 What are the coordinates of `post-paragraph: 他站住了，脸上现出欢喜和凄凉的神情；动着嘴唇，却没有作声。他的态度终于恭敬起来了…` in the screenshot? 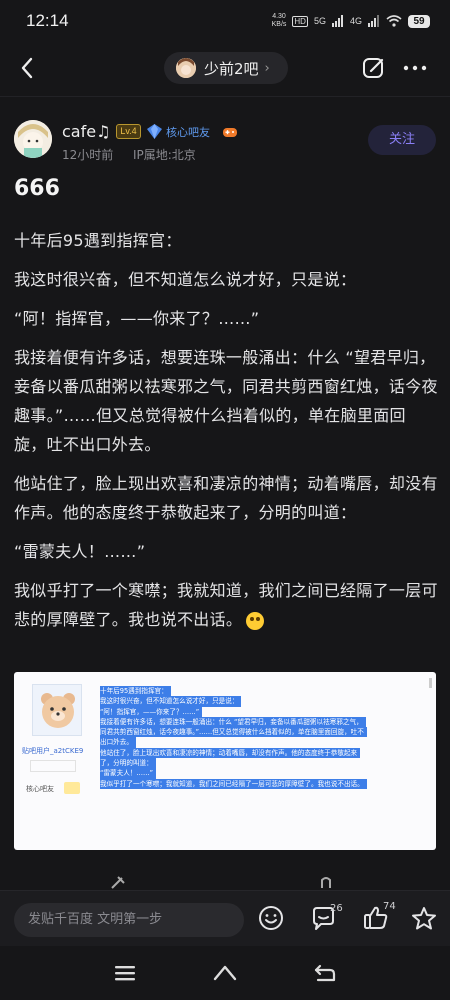 It's located at (226, 498).